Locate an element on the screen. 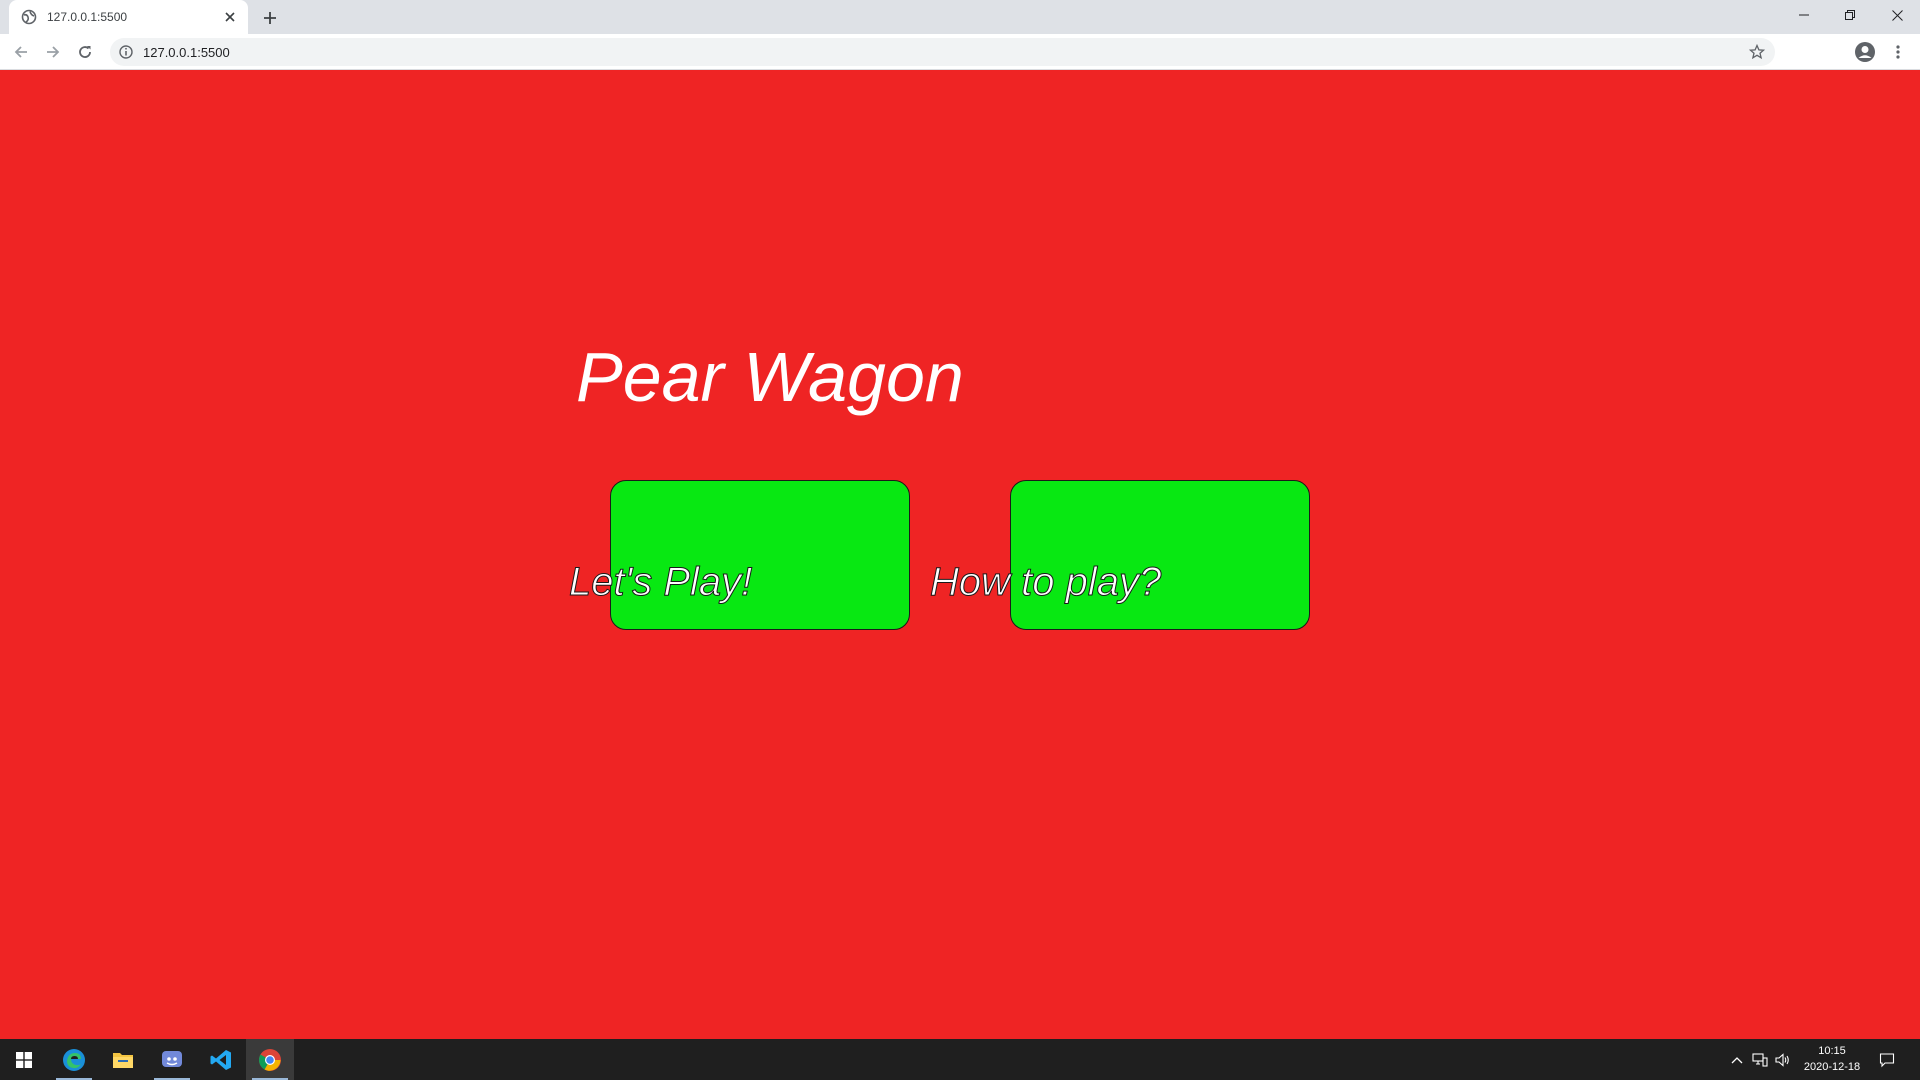 The image size is (1920, 1080). edge-icon is located at coordinates (74, 1059).